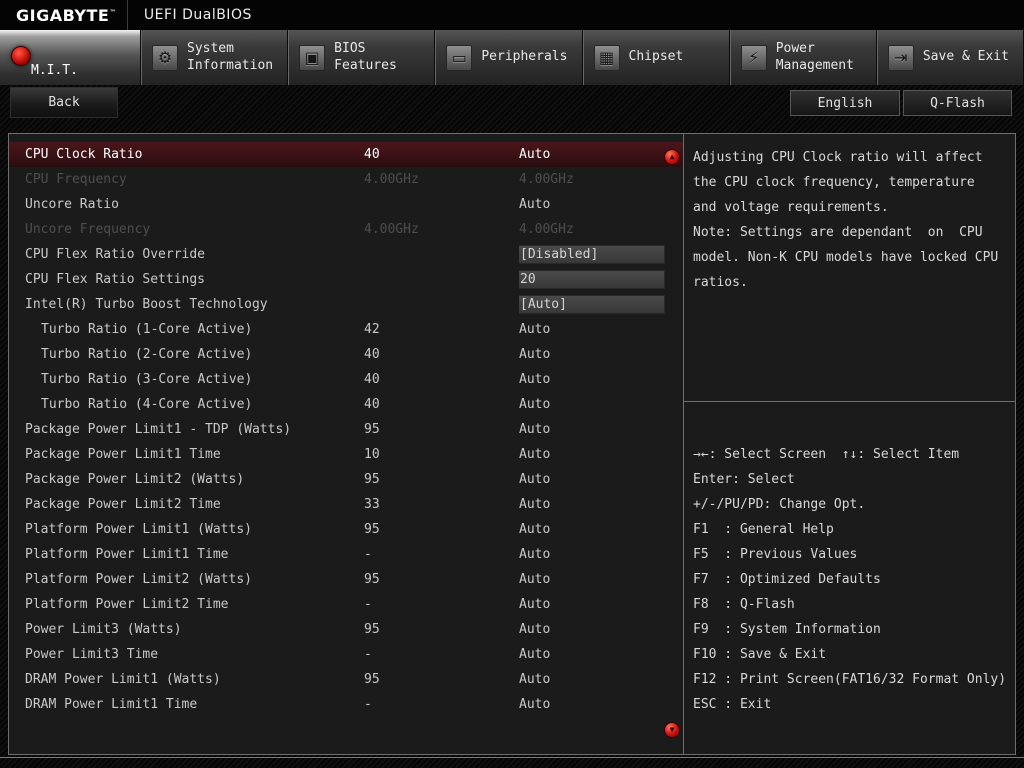 The width and height of the screenshot is (1024, 768). I want to click on setting-row: Uncore Ratio Auto, so click(346, 204).